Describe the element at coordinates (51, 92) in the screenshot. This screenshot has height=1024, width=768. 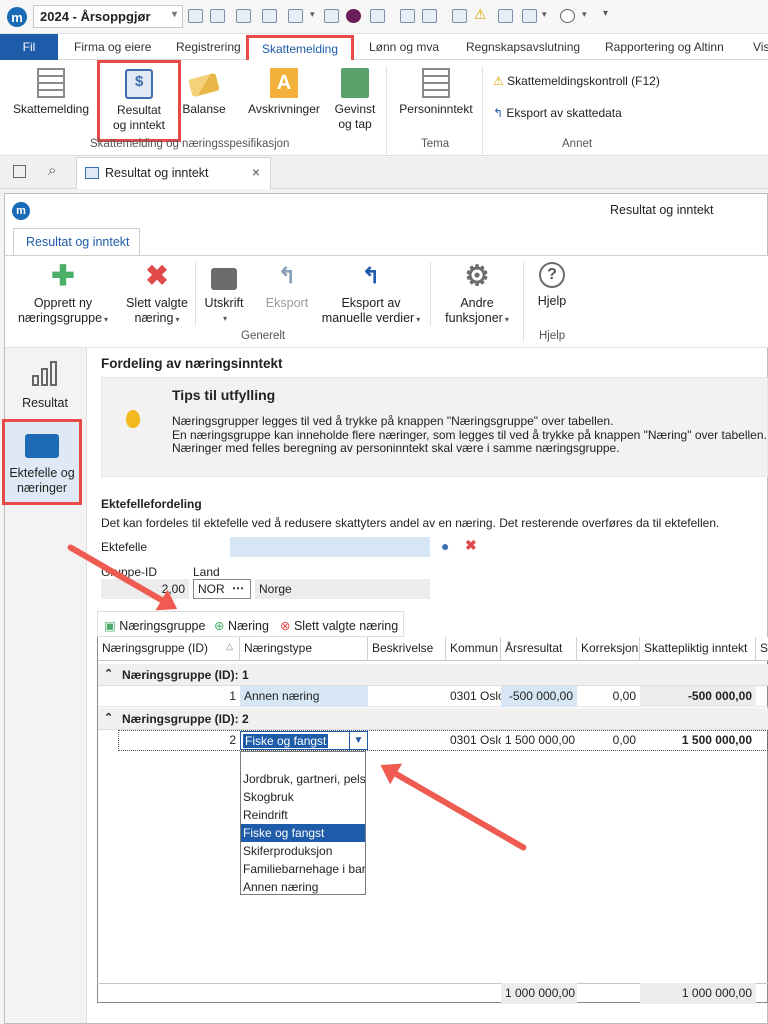
I see `skattemelding-button: Skattemelding` at that location.